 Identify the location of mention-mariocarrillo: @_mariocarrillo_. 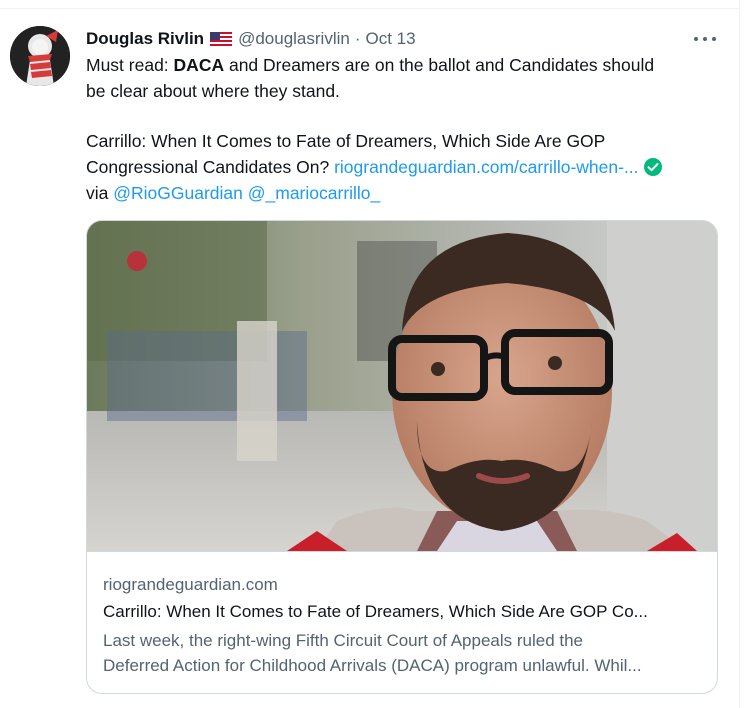
(314, 193).